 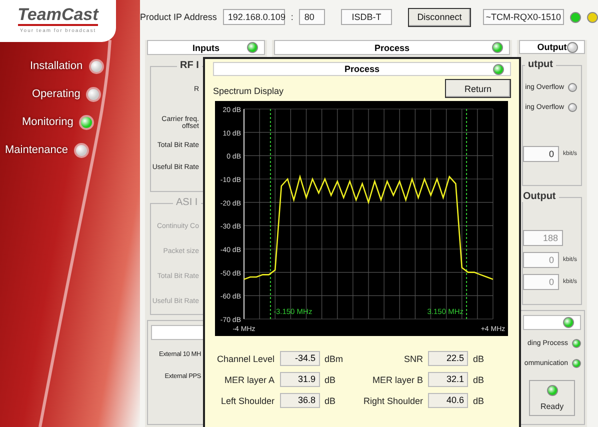 What do you see at coordinates (300, 400) in the screenshot?
I see `measure-value: 36.8` at bounding box center [300, 400].